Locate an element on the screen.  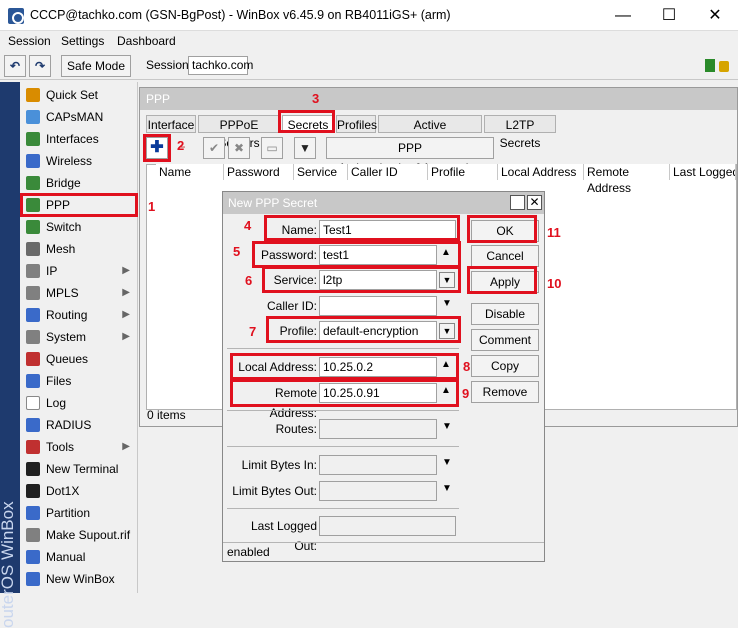
password-collapse-icon: ▲ is located at coordinates (446, 252).